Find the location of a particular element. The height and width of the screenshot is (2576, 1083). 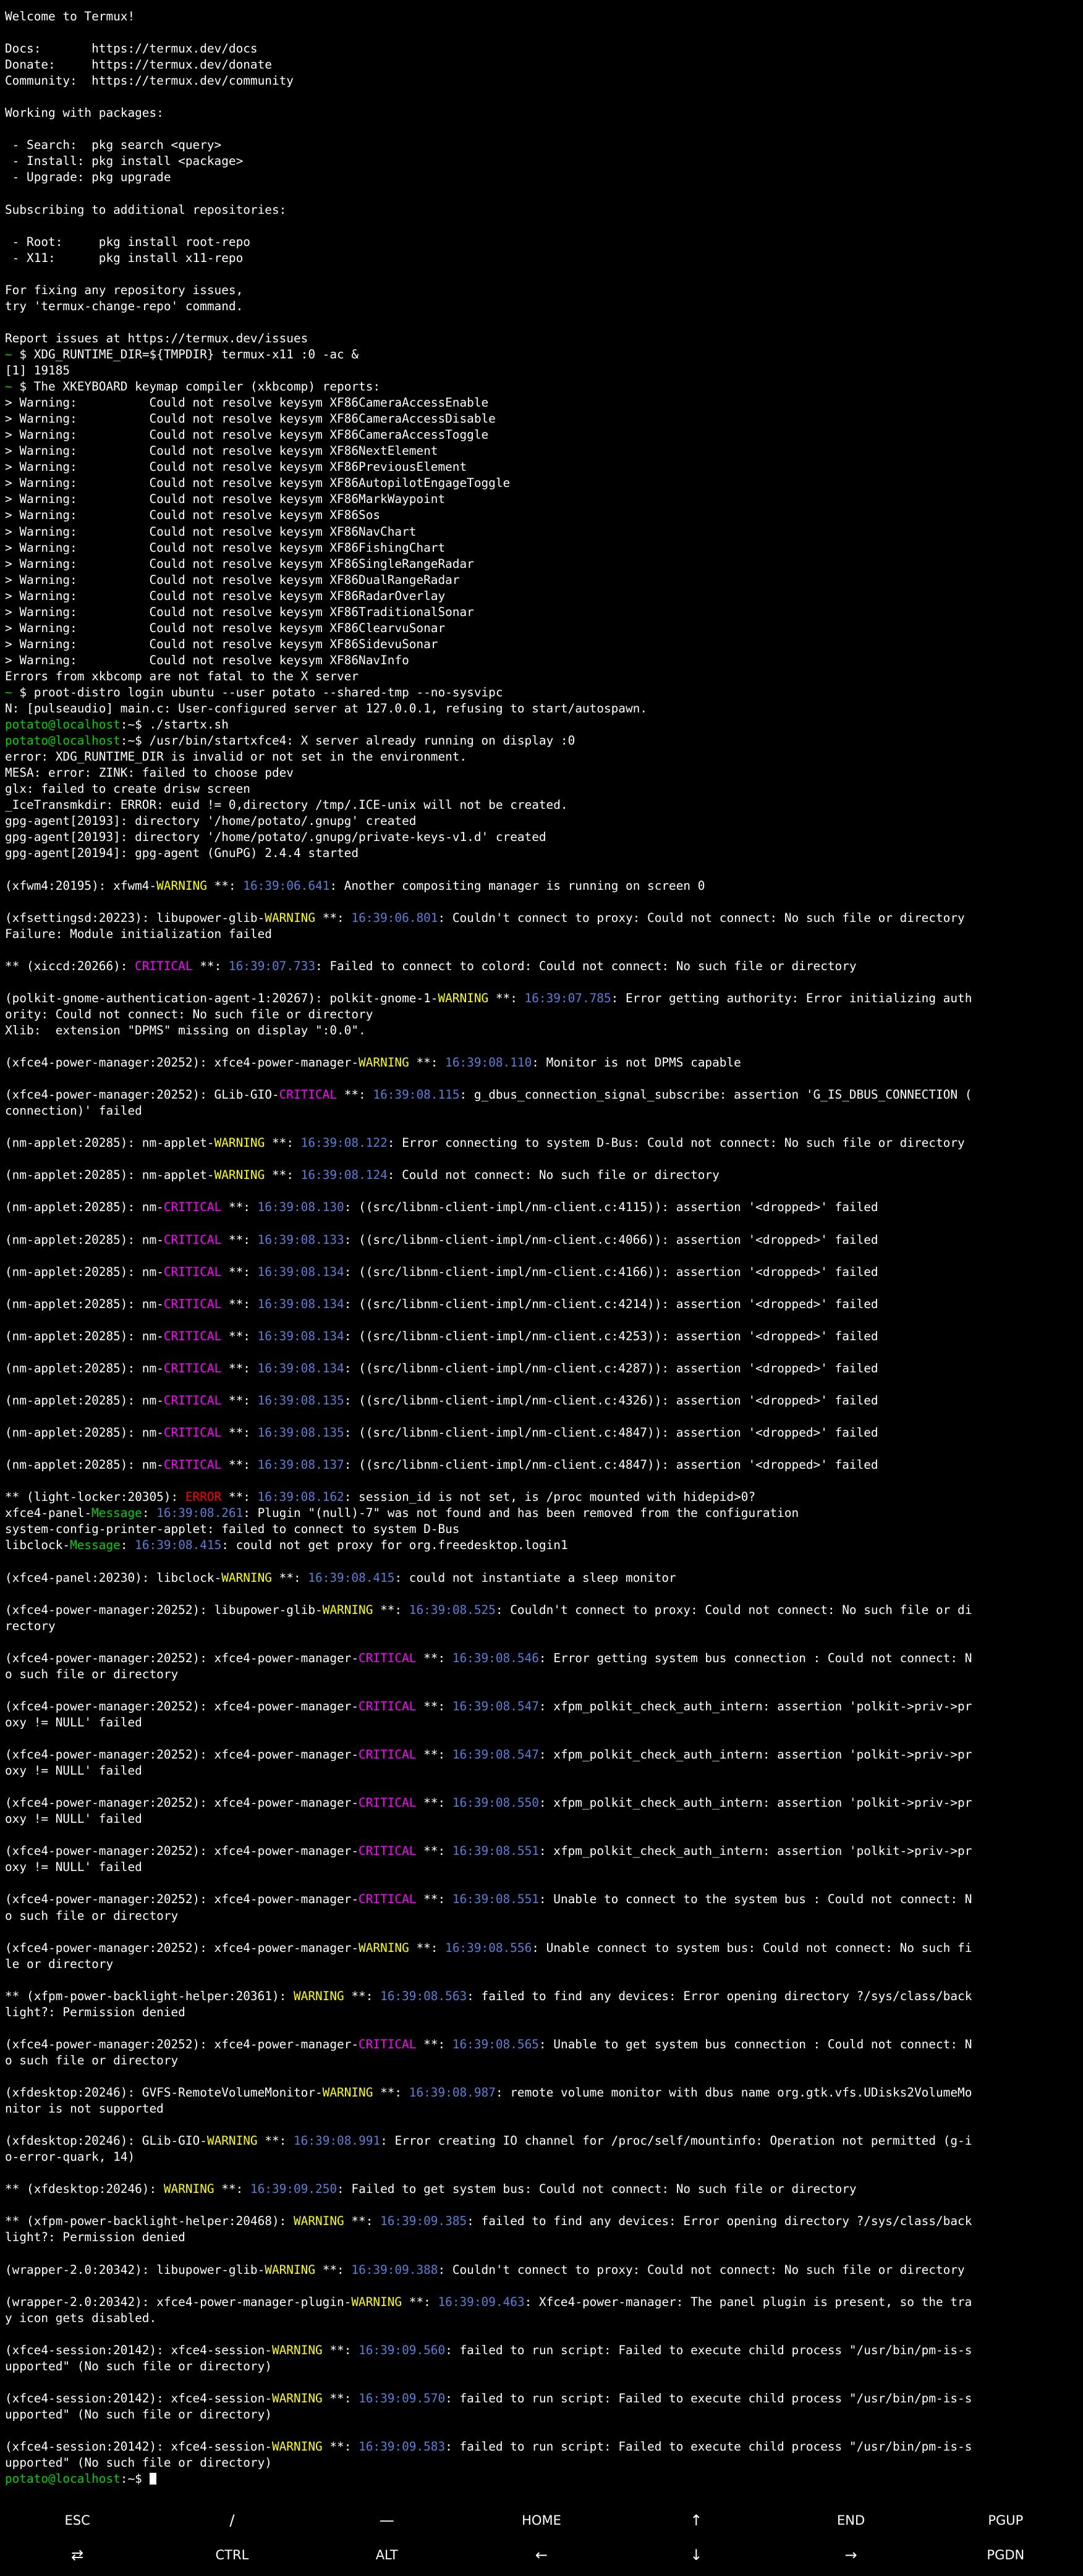

tab-key: ⇄ is located at coordinates (77, 2555).